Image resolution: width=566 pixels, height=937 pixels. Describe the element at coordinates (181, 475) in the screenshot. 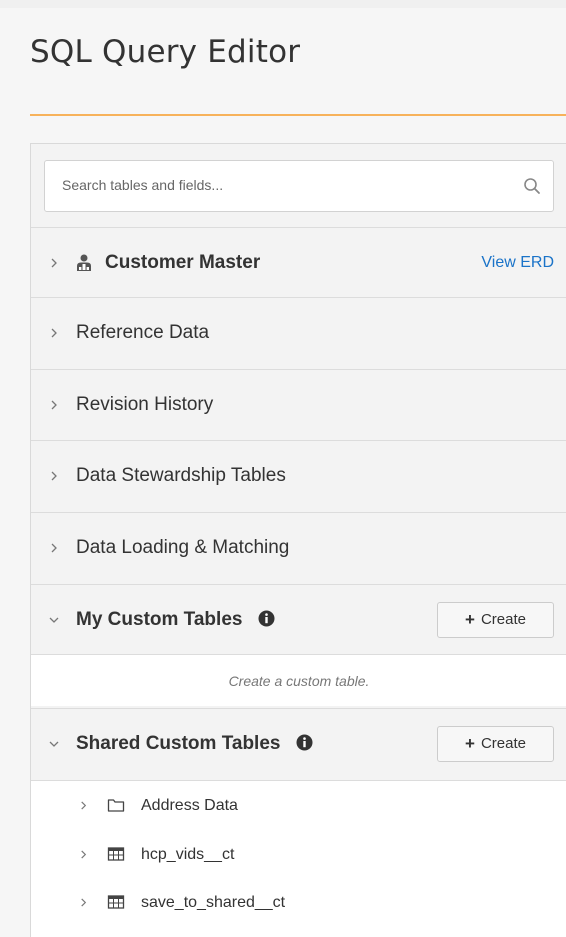

I see `section-label: Data Stewardship Tables` at that location.